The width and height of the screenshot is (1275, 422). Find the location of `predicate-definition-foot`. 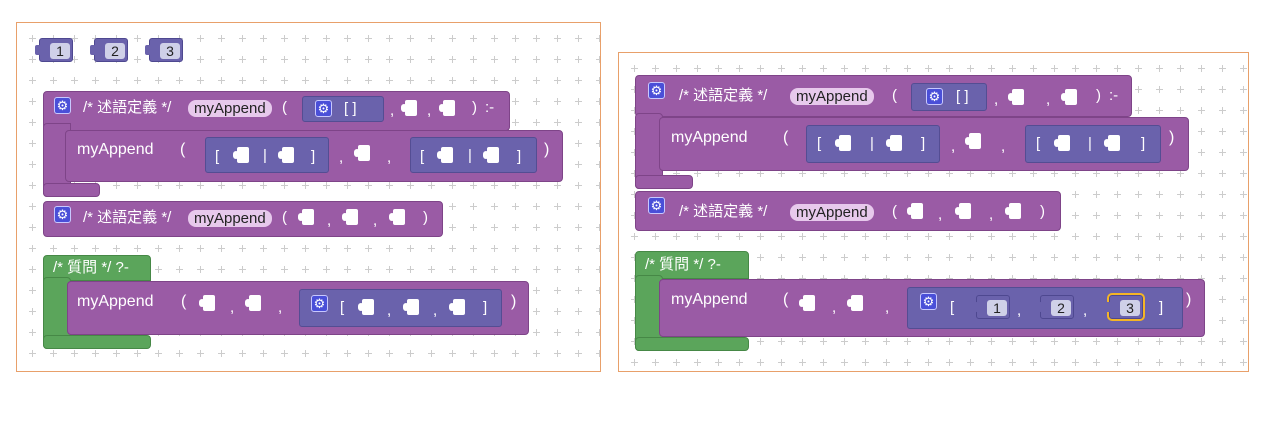

predicate-definition-foot is located at coordinates (664, 182).